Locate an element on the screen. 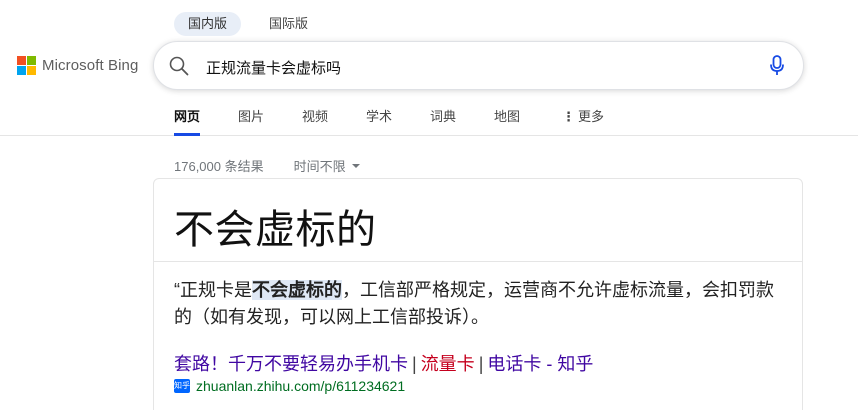  nav-tab-images: 图片 is located at coordinates (251, 121).